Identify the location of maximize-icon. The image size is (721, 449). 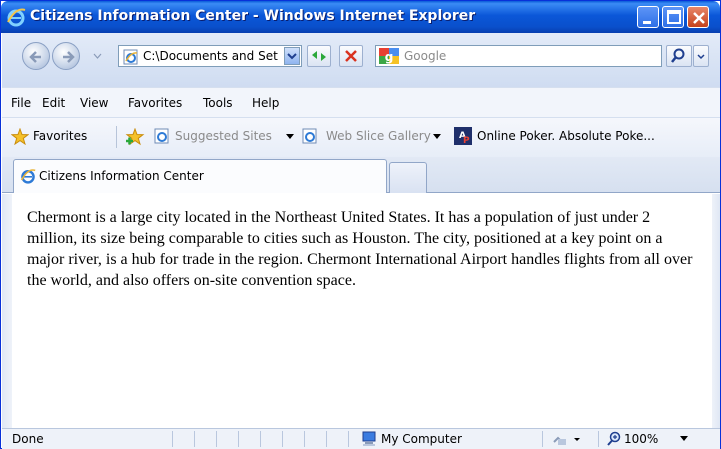
(674, 17).